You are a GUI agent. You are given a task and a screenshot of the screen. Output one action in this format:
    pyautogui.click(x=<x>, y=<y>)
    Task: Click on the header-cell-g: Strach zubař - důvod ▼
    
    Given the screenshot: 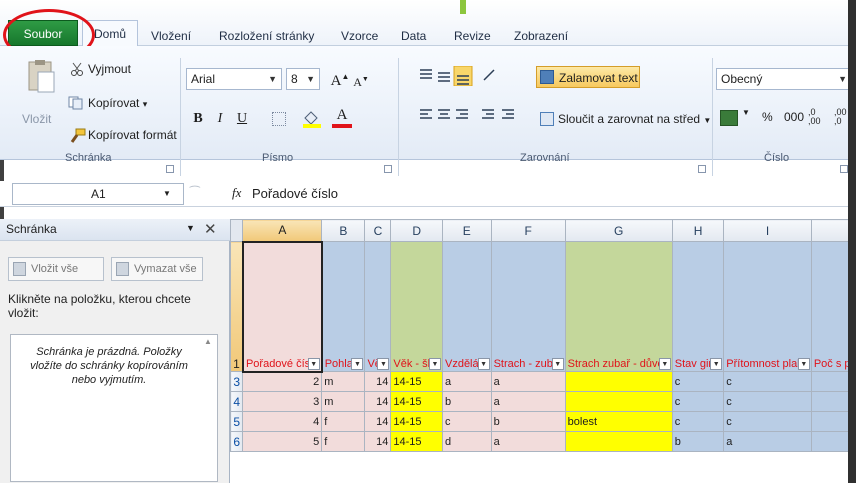 What is the action you would take?
    pyautogui.click(x=618, y=306)
    